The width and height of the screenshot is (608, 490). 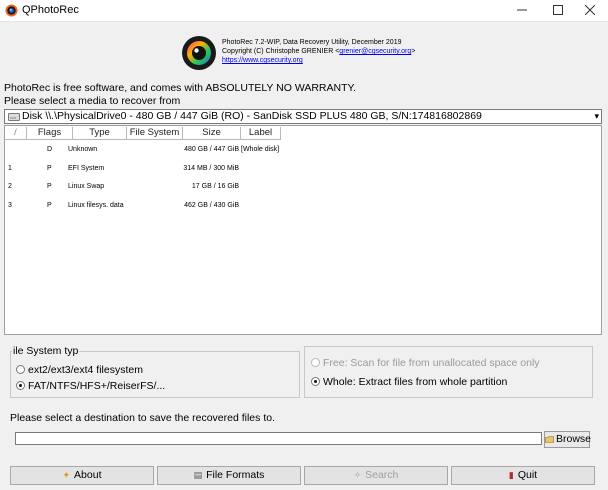 What do you see at coordinates (199, 53) in the screenshot?
I see `photorec-logo` at bounding box center [199, 53].